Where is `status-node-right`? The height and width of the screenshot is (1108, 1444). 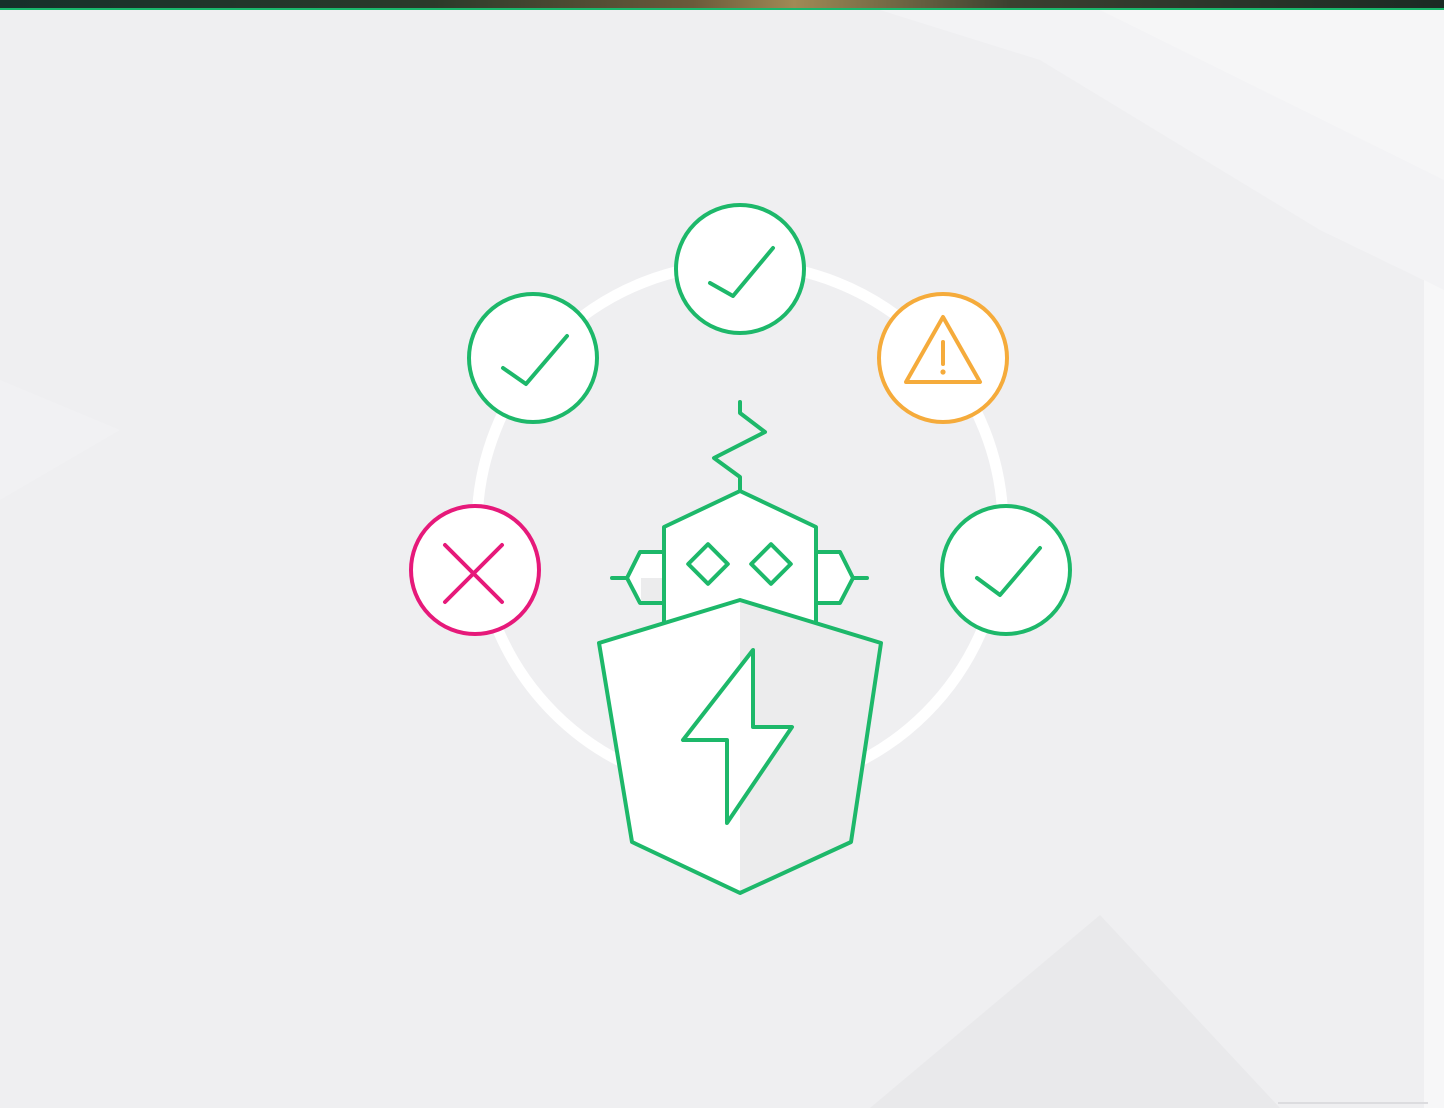
status-node-right is located at coordinates (1006, 570).